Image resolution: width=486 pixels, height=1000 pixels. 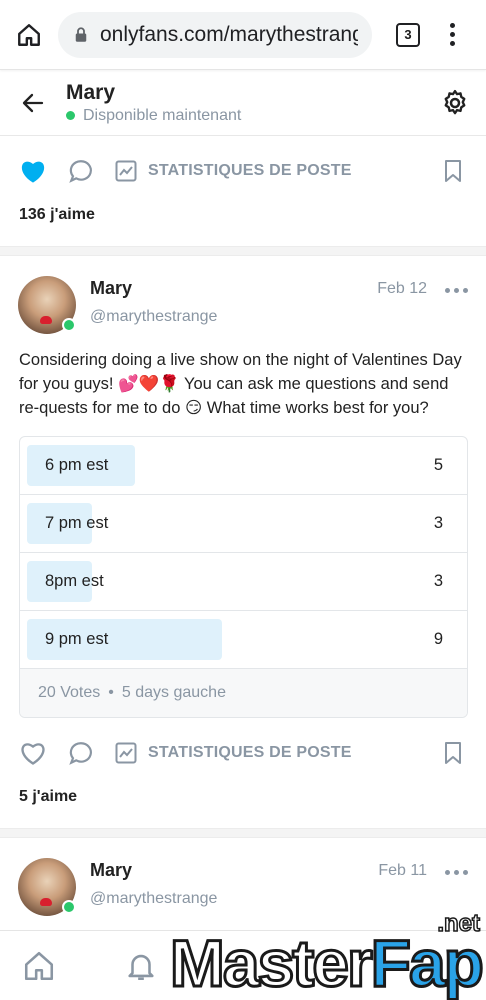 I want to click on poll-option-votes: 9, so click(x=438, y=639).